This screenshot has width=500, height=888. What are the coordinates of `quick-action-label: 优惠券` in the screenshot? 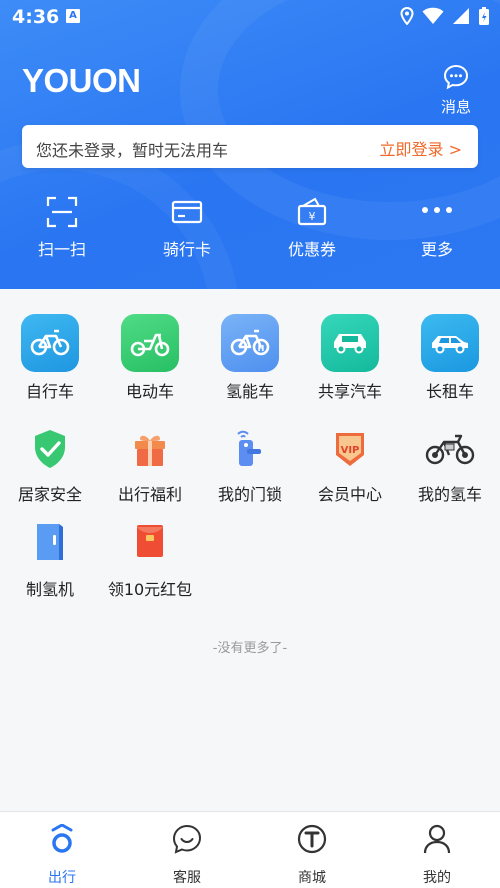 It's located at (311, 249).